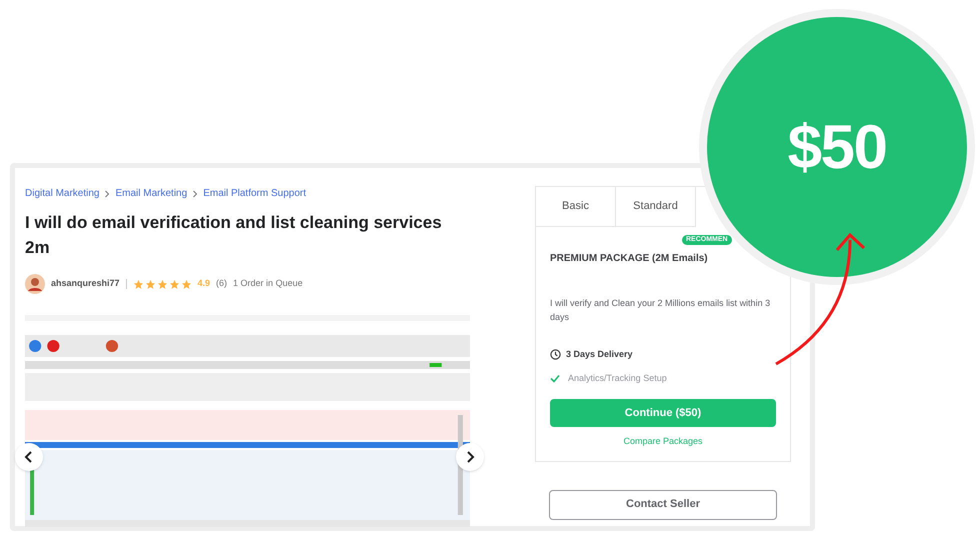 The image size is (977, 552). Describe the element at coordinates (663, 505) in the screenshot. I see `contact-seller-button: Contact Seller` at that location.